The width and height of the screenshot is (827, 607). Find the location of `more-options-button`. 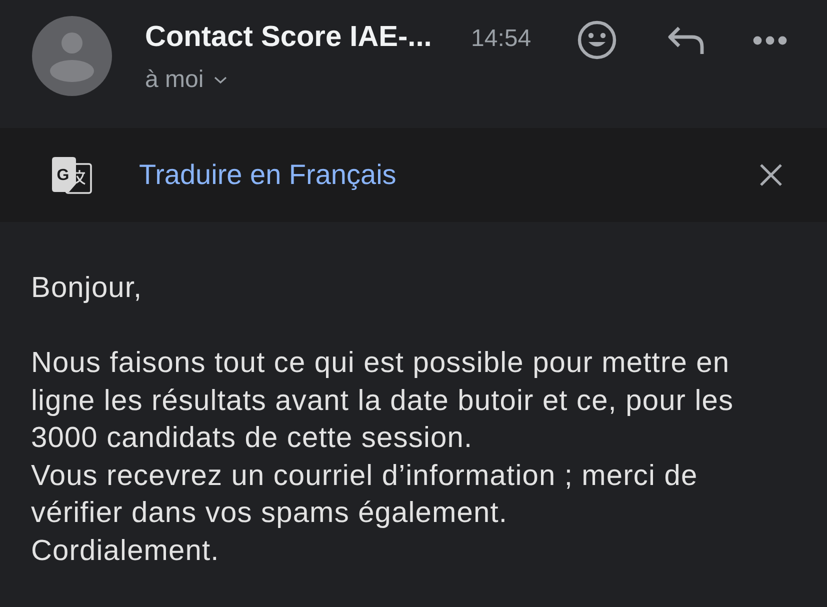

more-options-button is located at coordinates (770, 40).